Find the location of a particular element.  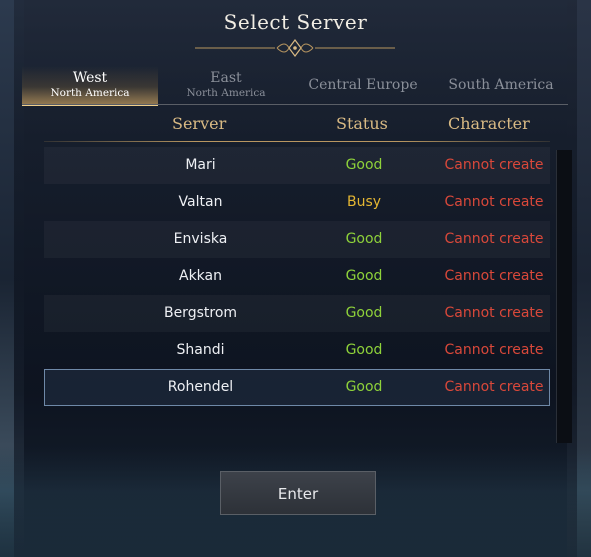

server-name: Akkan is located at coordinates (200, 276).